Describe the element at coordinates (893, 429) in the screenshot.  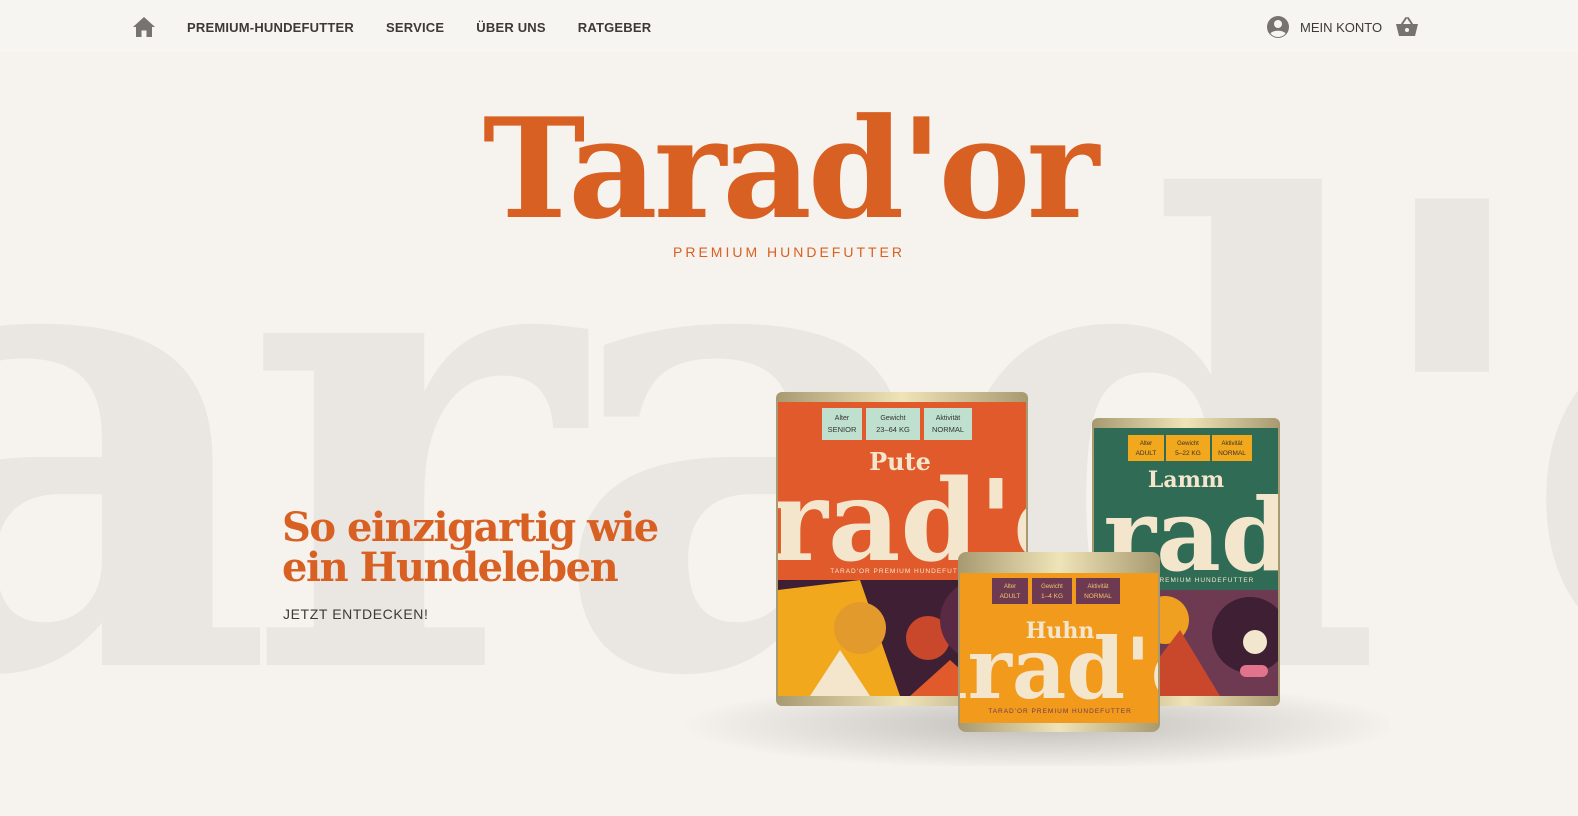
I see `svg-text: 23–64 KG` at that location.